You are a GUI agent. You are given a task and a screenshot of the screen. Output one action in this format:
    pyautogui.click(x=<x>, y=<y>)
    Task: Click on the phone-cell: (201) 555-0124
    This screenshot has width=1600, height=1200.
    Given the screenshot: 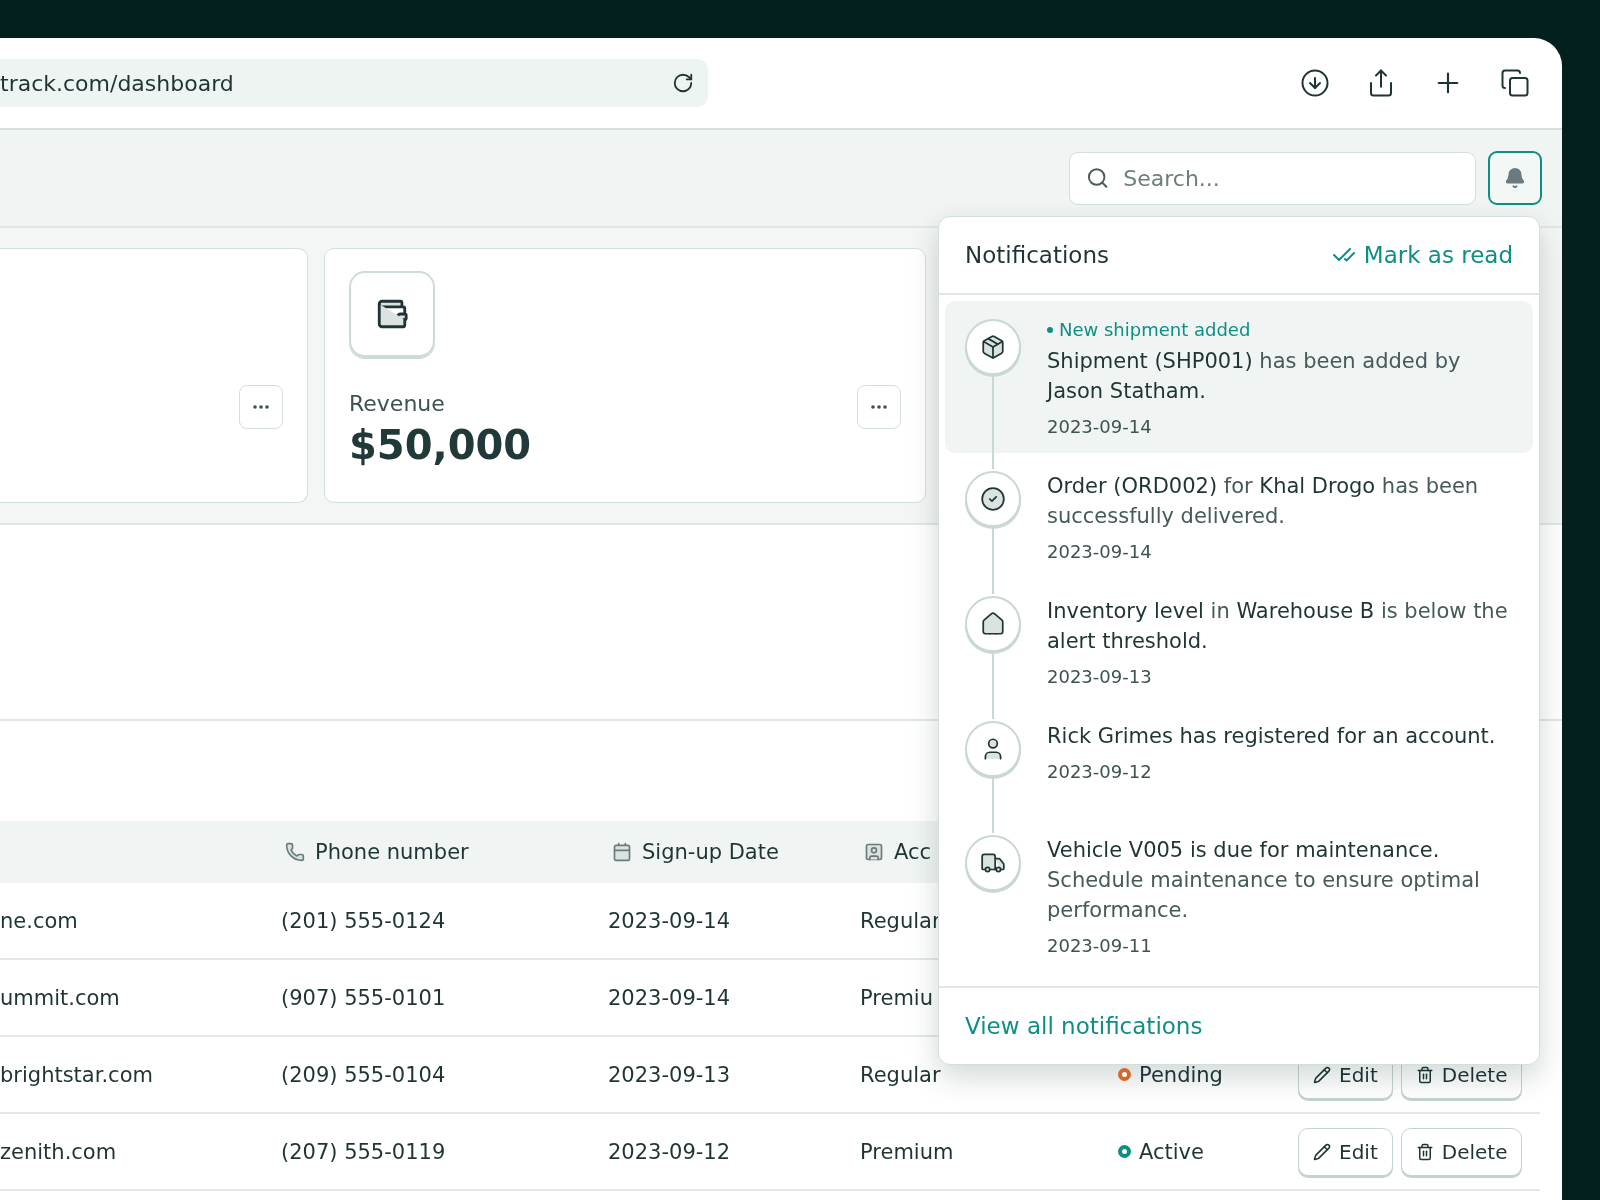 What is the action you would take?
    pyautogui.click(x=363, y=920)
    